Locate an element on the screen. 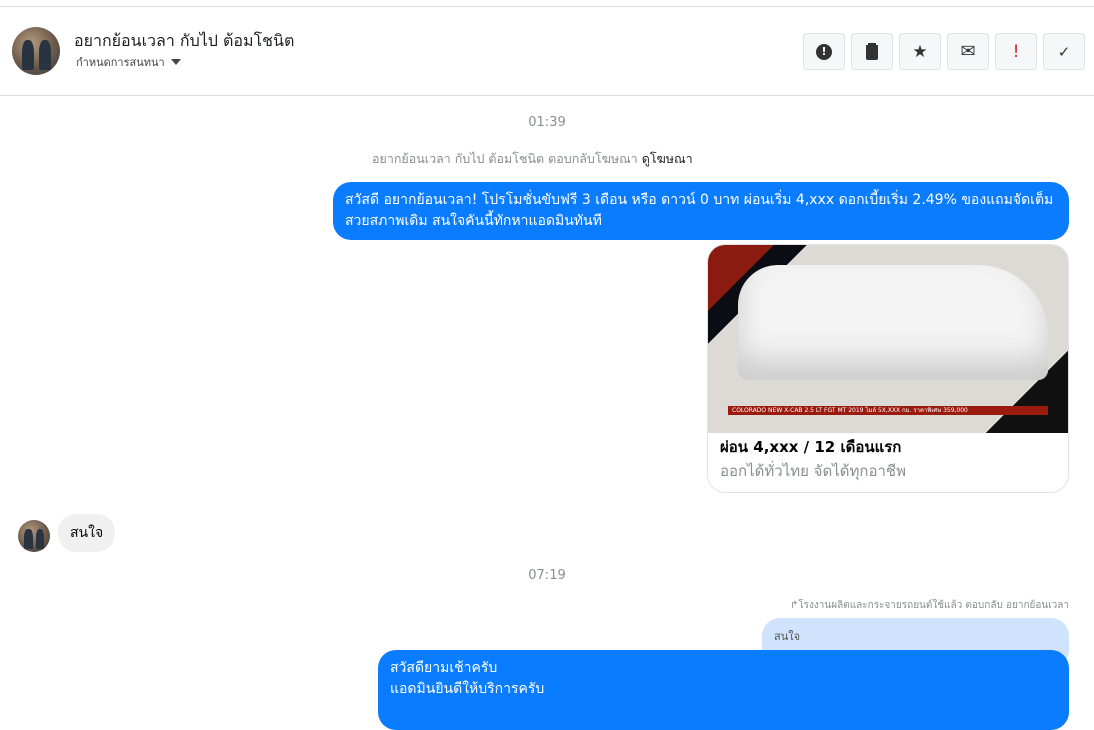 The height and width of the screenshot is (730, 1094). check-icon: ✓ is located at coordinates (1064, 51).